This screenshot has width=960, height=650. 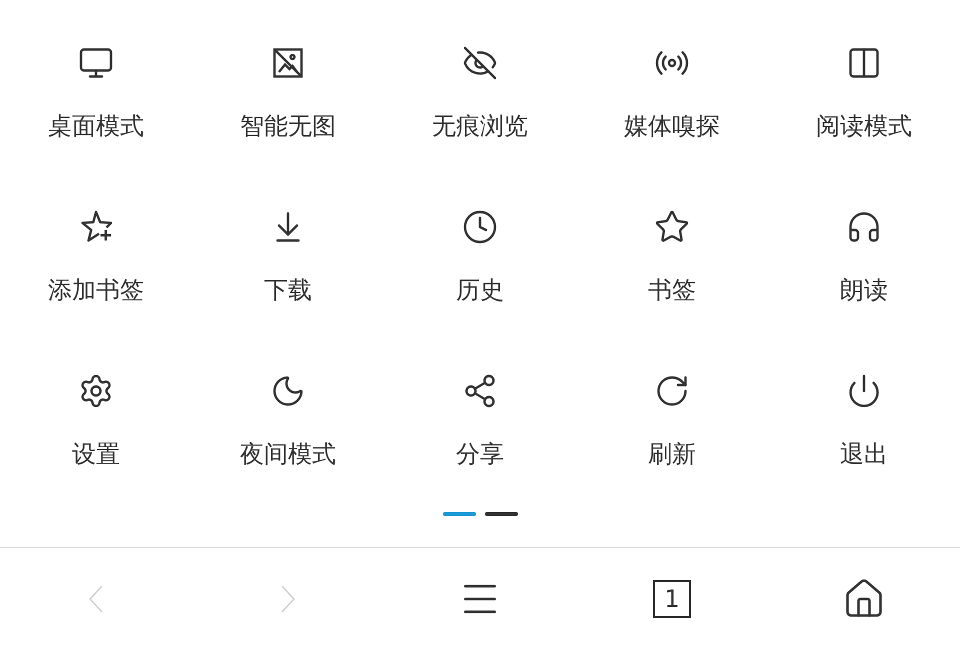 I want to click on menu-item: 分享, so click(x=480, y=421).